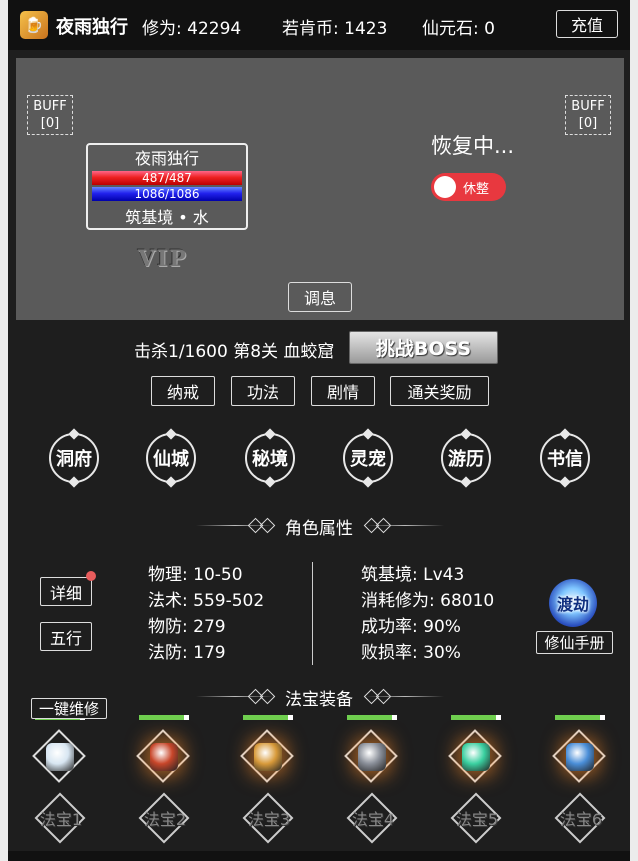 This screenshot has width=638, height=861. I want to click on cultivation-stat: 修为: 42294, so click(192, 29).